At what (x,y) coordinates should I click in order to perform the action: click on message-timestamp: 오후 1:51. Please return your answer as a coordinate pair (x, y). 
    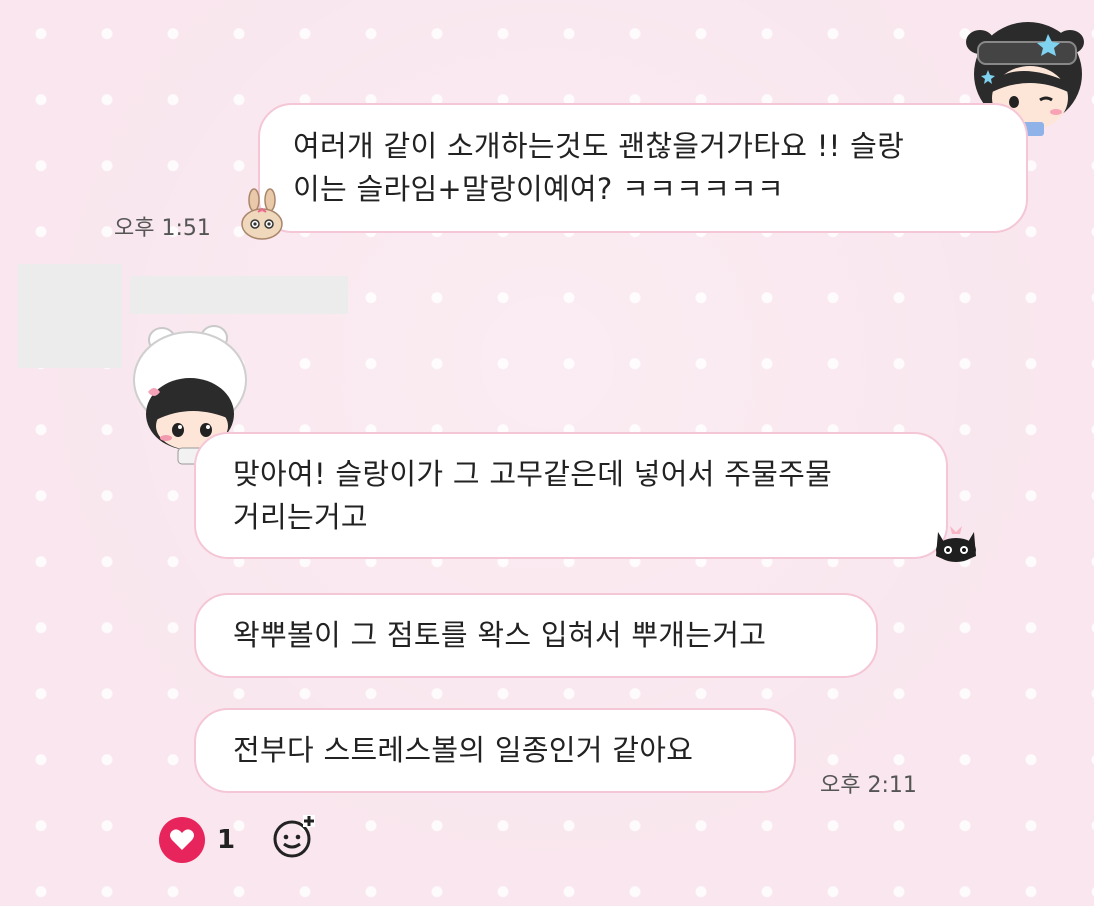
    Looking at the image, I should click on (162, 228).